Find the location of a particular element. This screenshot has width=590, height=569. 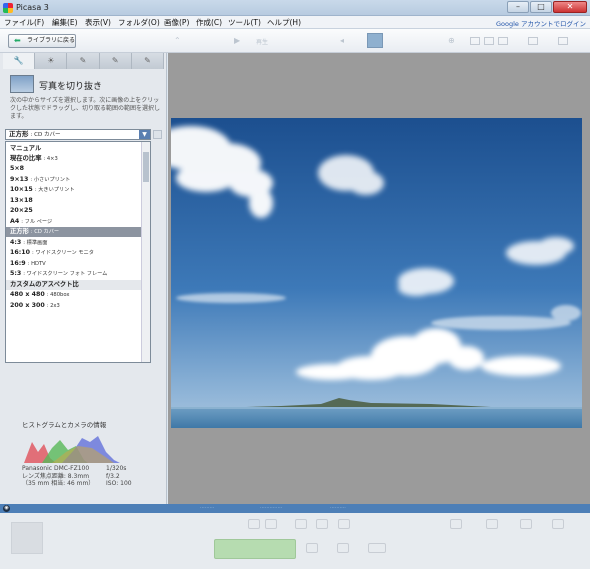

window-title: Picasa 3 is located at coordinates (32, 7).